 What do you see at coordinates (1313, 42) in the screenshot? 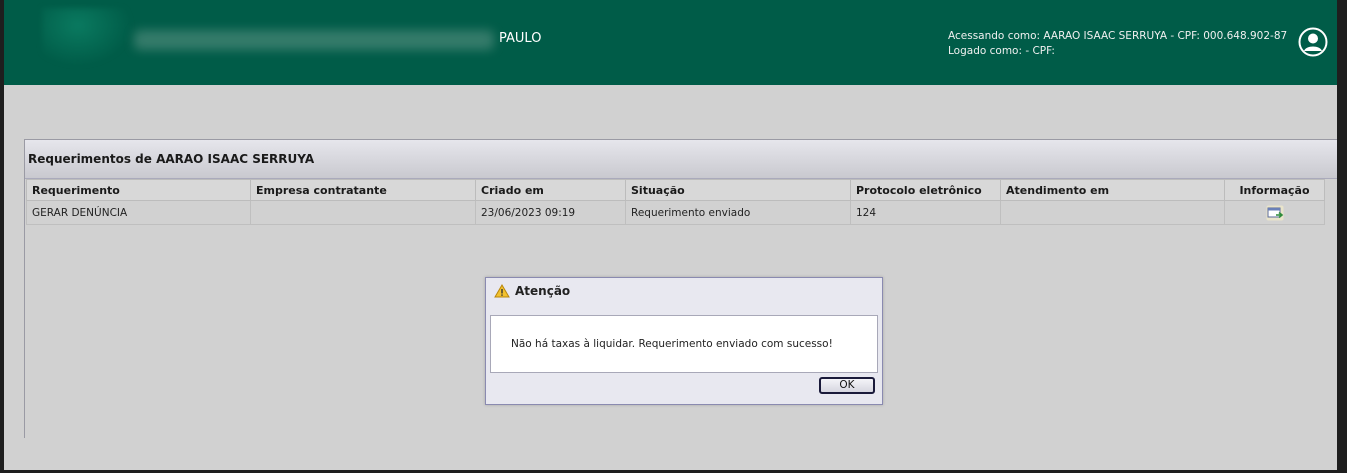
I see `user-circle-icon` at bounding box center [1313, 42].